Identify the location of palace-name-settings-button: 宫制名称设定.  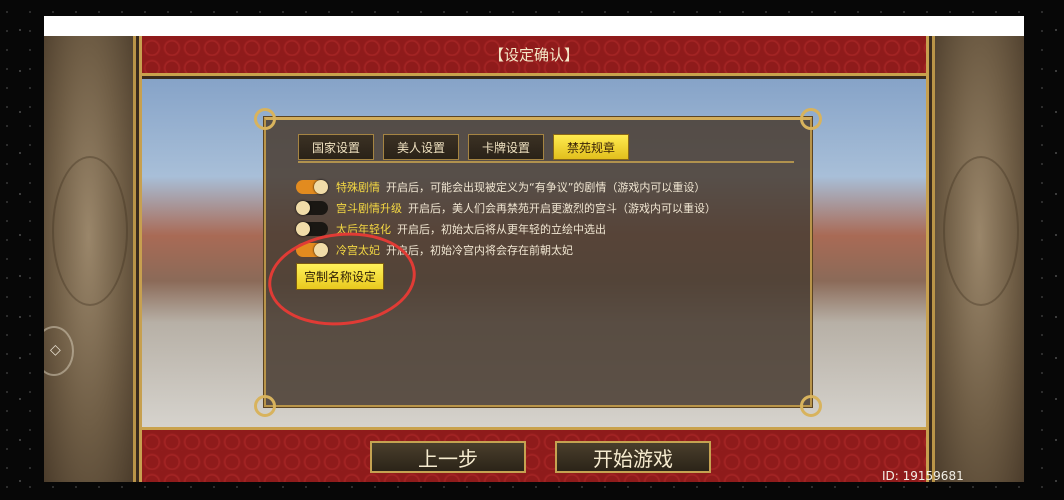
(340, 276).